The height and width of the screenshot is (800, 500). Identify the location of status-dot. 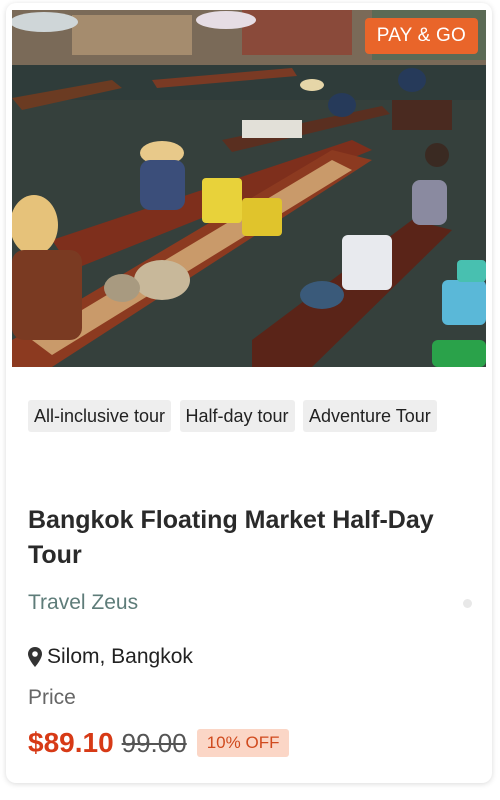
(467, 603).